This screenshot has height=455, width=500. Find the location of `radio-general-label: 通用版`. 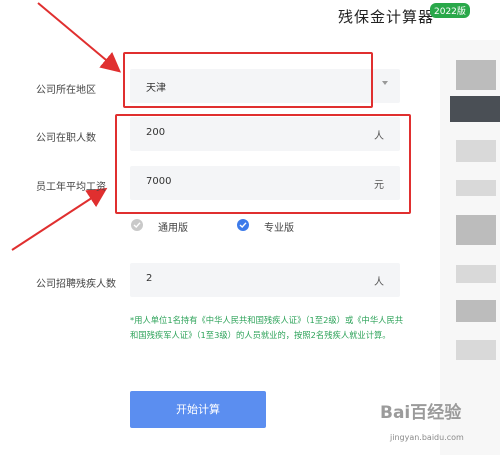

radio-general-label: 通用版 is located at coordinates (173, 226).